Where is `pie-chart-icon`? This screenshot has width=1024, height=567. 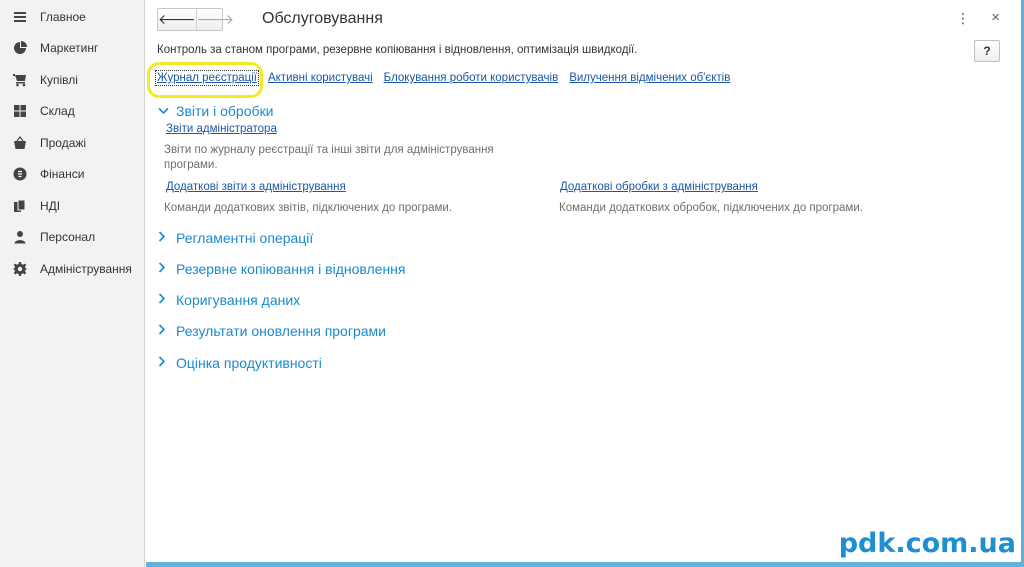 pie-chart-icon is located at coordinates (20, 48).